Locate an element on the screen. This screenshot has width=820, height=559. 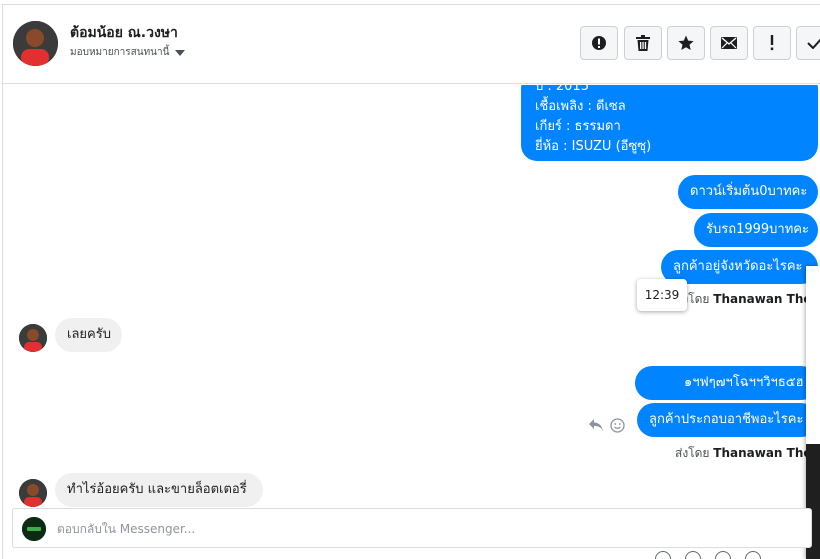
message-outgoing: ดาวน์เริ่มต้น0บาทคะ is located at coordinates (748, 192).